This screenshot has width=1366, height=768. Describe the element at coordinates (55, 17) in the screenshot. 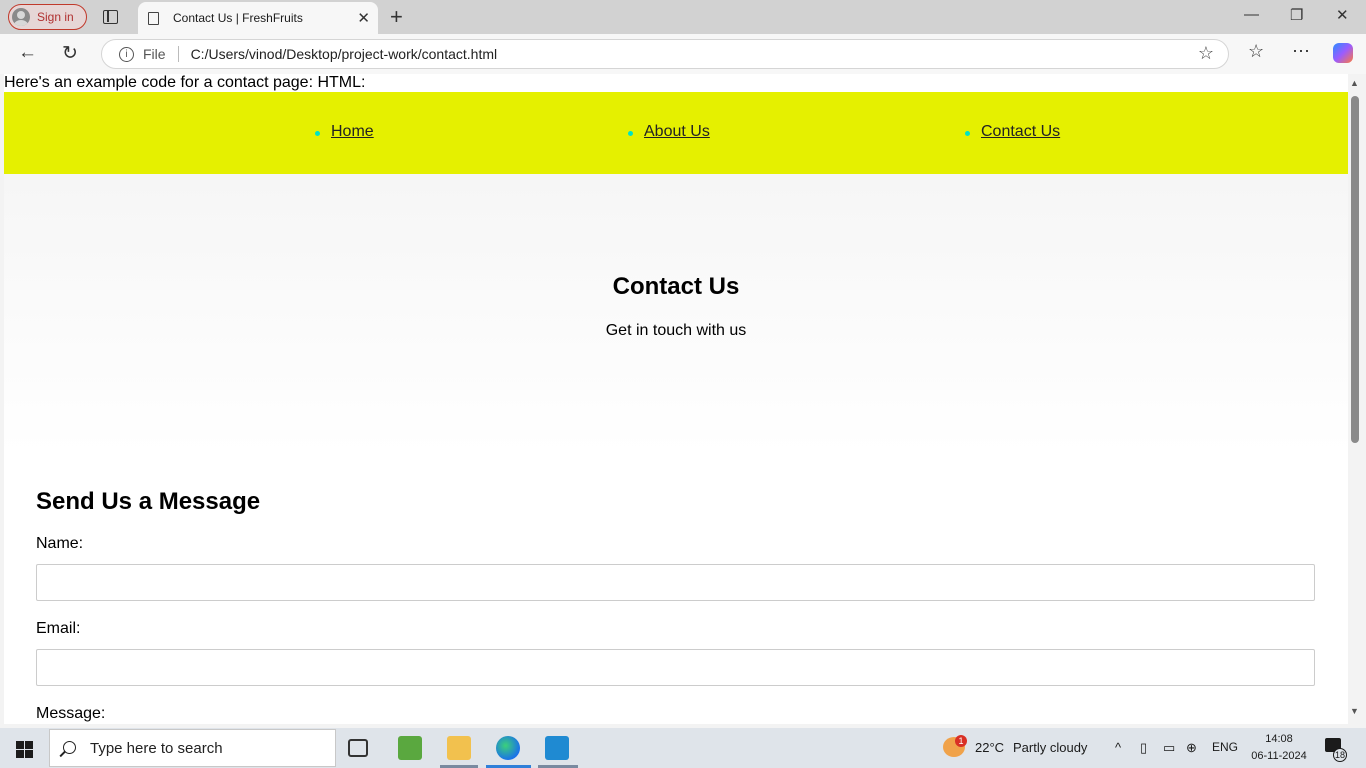

I see `sign-in-label: Sign in` at that location.